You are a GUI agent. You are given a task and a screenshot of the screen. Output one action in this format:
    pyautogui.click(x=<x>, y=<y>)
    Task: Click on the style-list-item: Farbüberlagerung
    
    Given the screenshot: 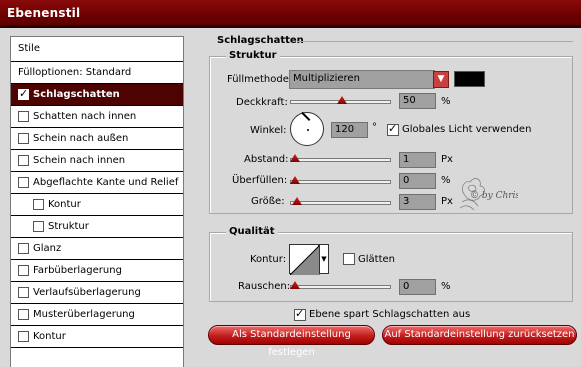 What is the action you would take?
    pyautogui.click(x=97, y=271)
    